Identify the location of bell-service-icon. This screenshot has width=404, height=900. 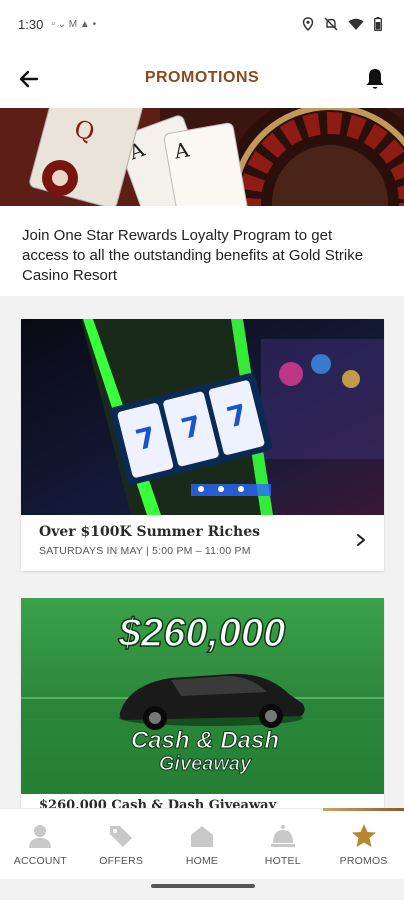
(282, 836).